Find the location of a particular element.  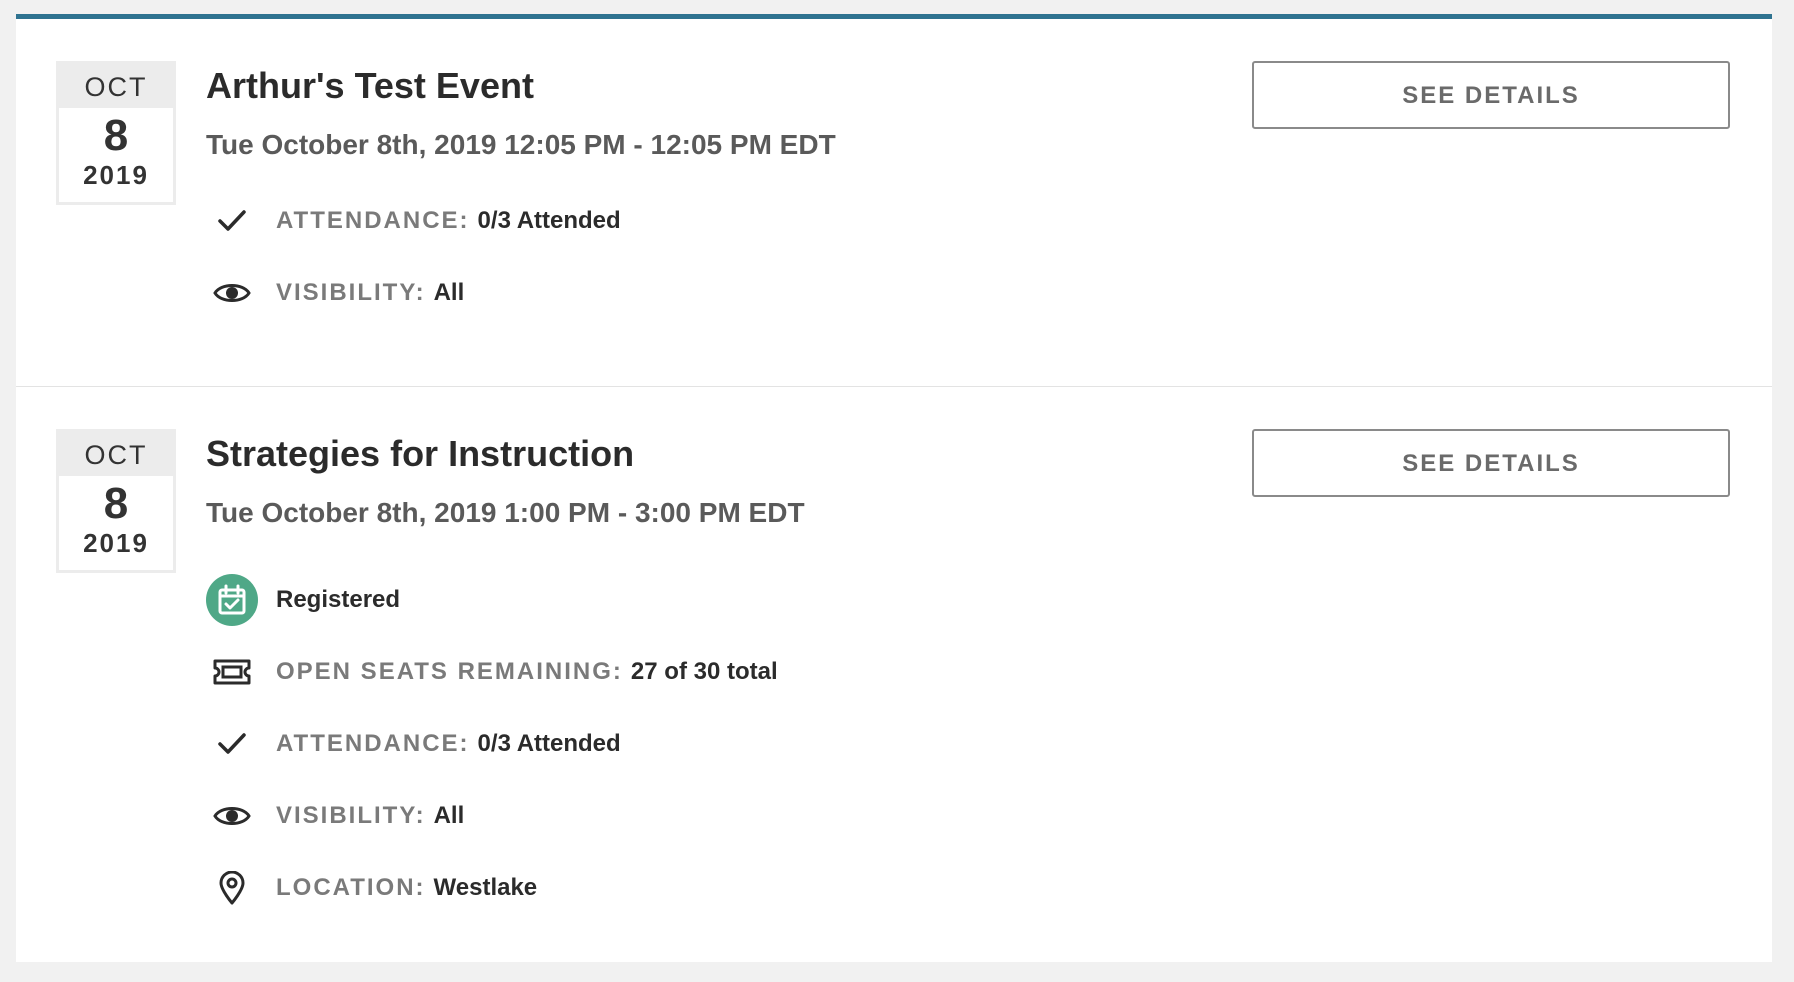

open-seats-label: OPEN SEATS REMAINING: is located at coordinates (449, 671).